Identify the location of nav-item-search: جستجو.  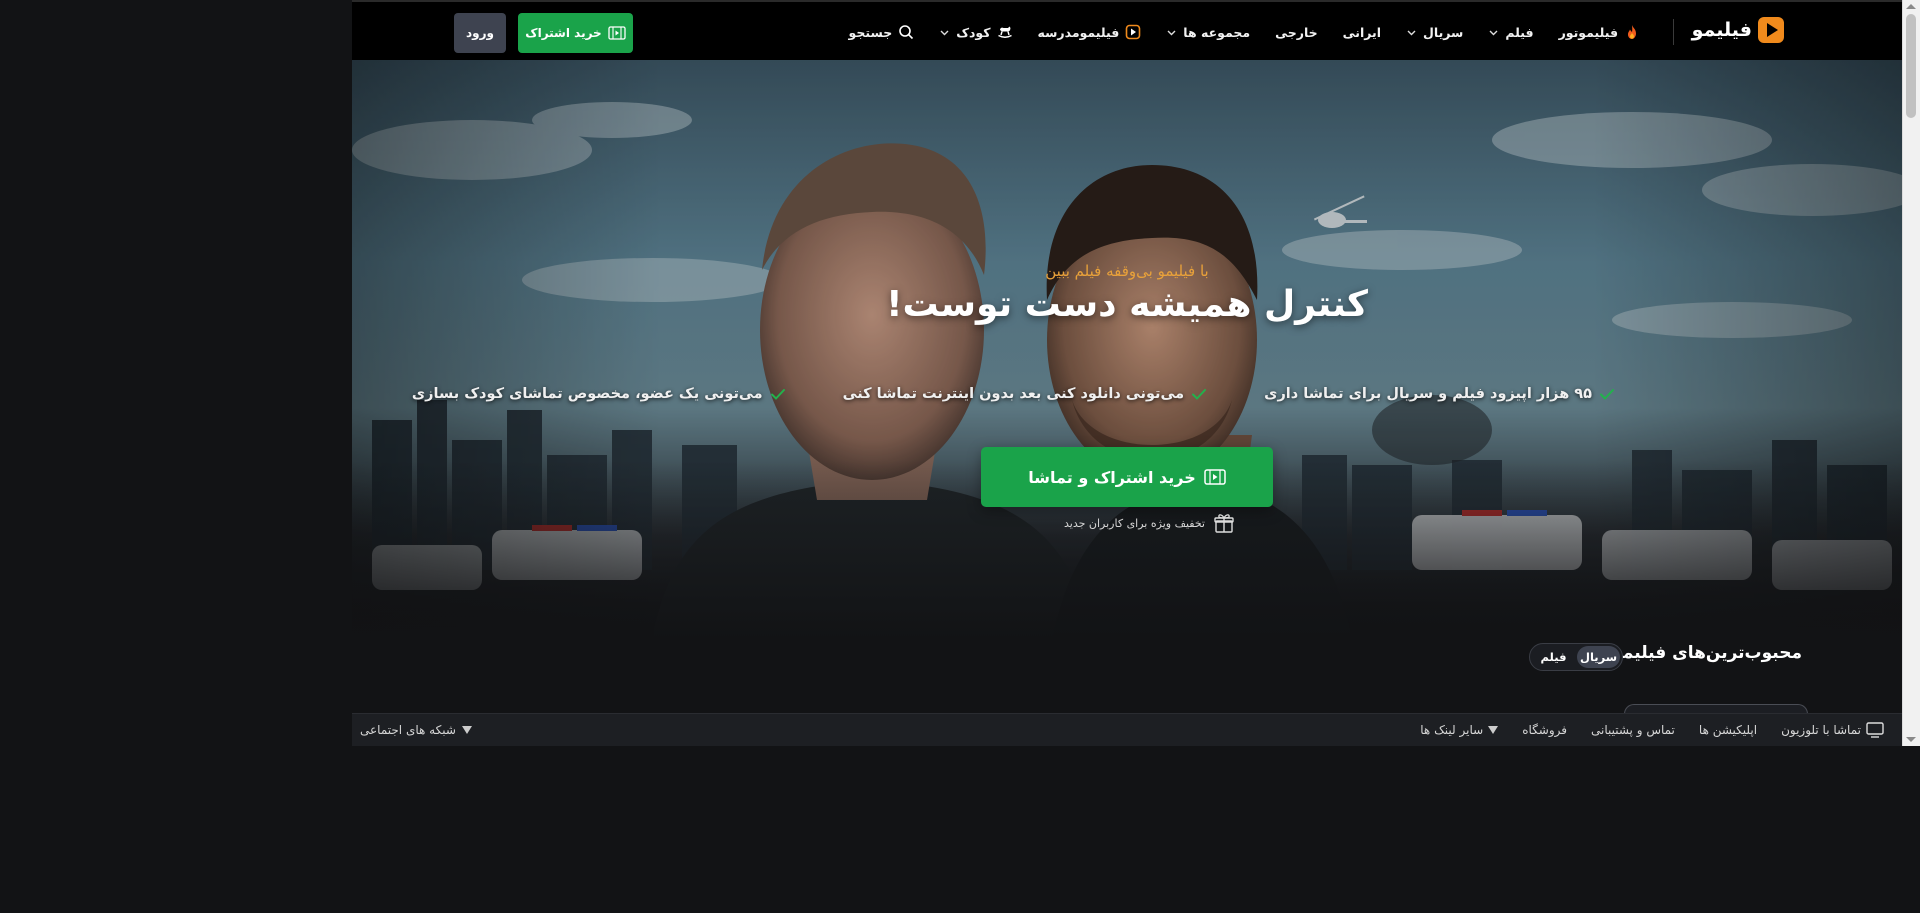
(882, 32).